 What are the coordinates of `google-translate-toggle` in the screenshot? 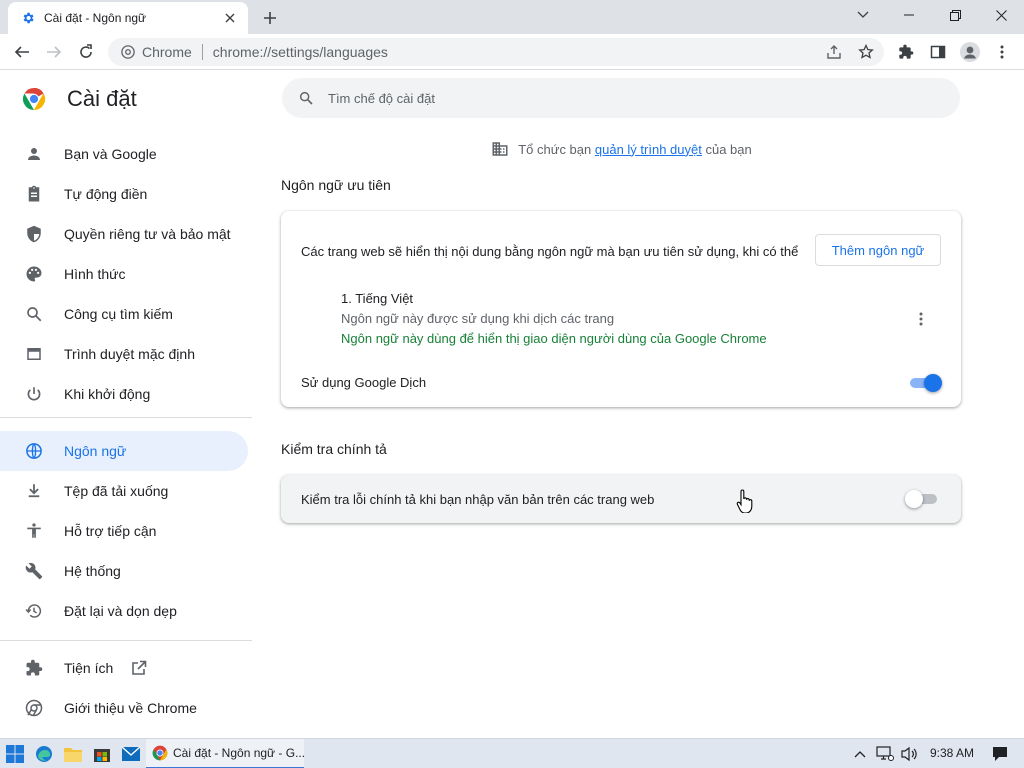 It's located at (925, 383).